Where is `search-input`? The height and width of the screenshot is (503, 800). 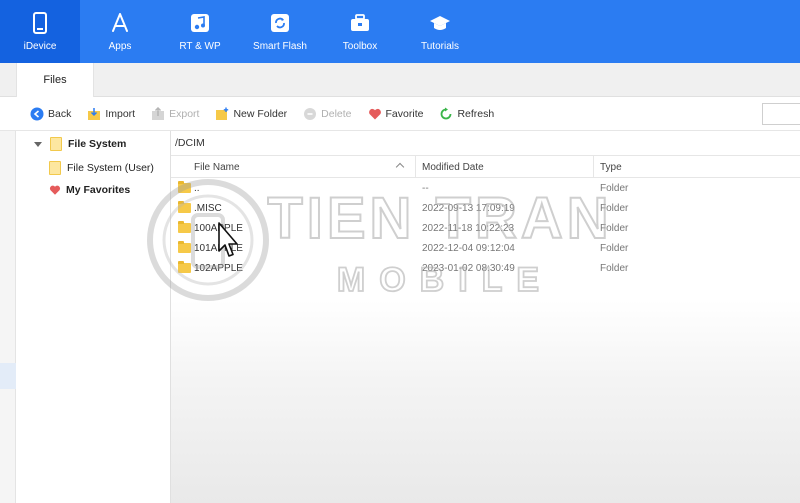
search-input is located at coordinates (781, 114).